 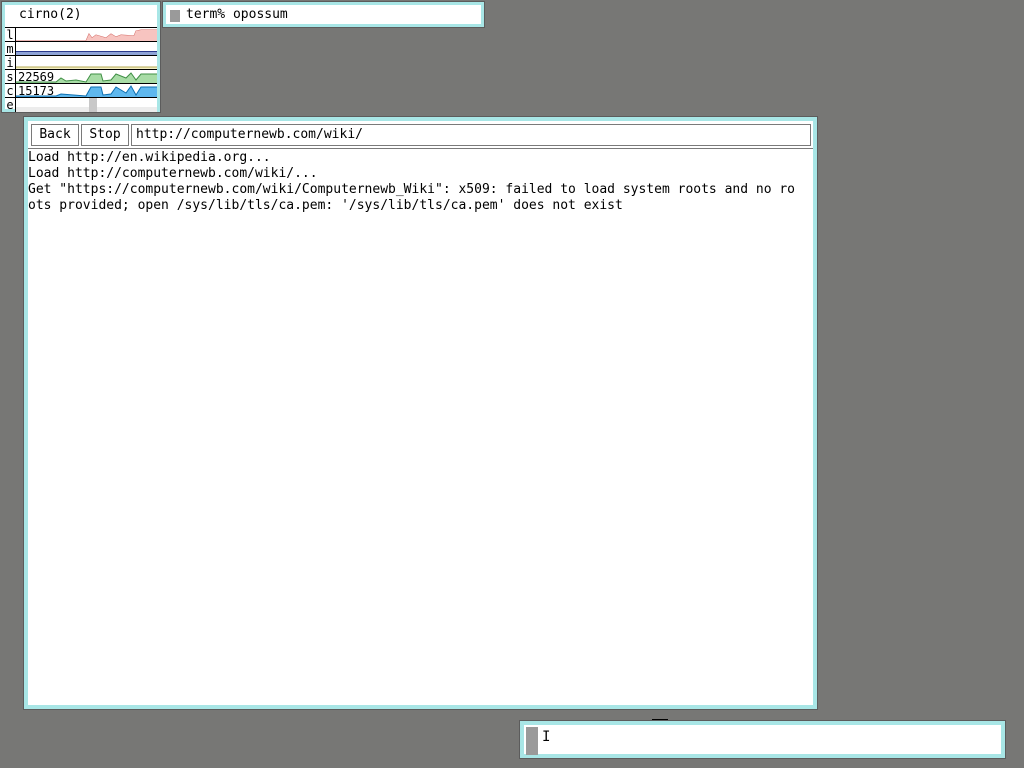 I want to click on stats-key: e, so click(x=10, y=105).